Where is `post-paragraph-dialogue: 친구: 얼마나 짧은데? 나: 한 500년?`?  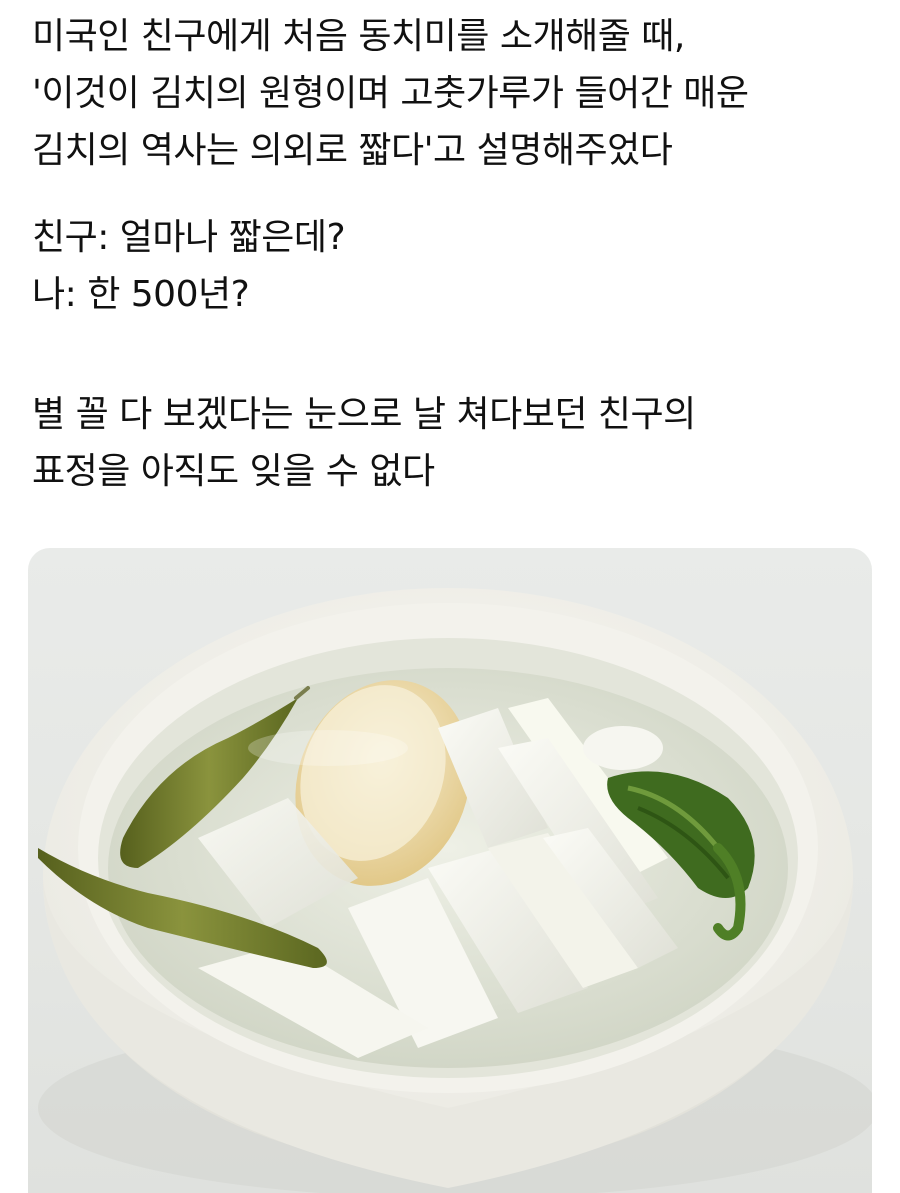 post-paragraph-dialogue: 친구: 얼마나 짧은데? 나: 한 500년? is located at coordinates (189, 266).